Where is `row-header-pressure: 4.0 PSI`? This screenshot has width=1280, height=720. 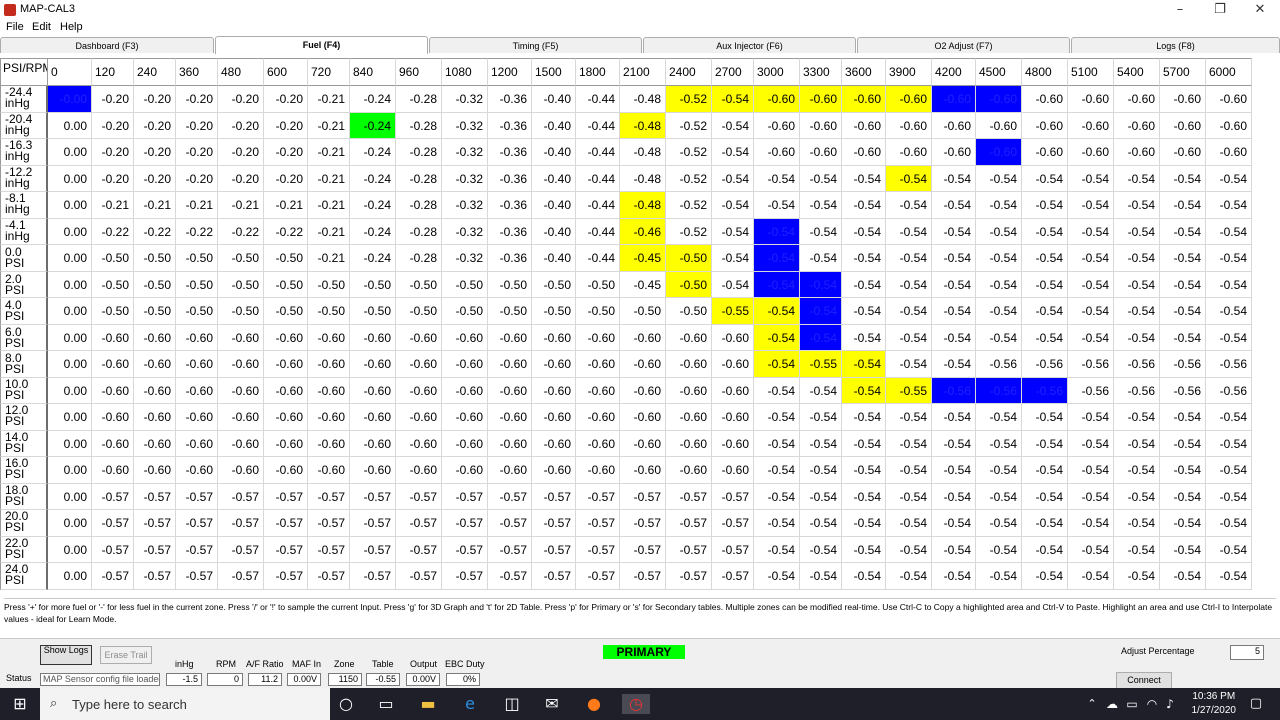 row-header-pressure: 4.0 PSI is located at coordinates (24, 311).